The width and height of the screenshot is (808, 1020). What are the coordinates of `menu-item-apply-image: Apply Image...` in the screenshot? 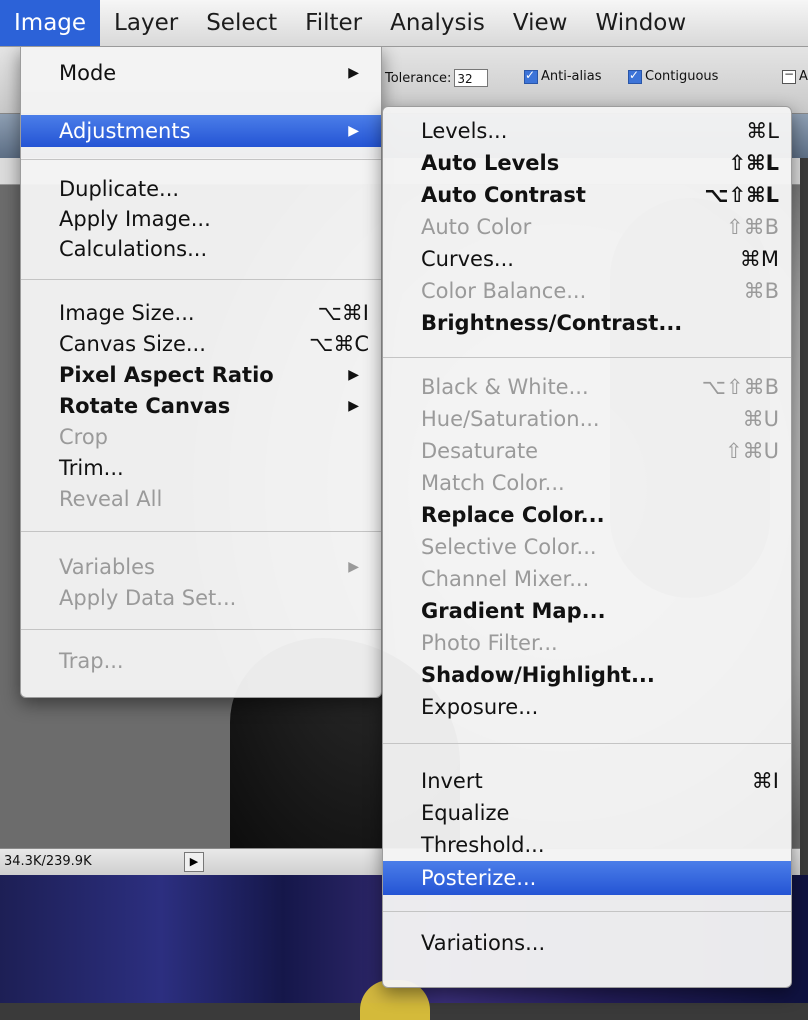 It's located at (201, 219).